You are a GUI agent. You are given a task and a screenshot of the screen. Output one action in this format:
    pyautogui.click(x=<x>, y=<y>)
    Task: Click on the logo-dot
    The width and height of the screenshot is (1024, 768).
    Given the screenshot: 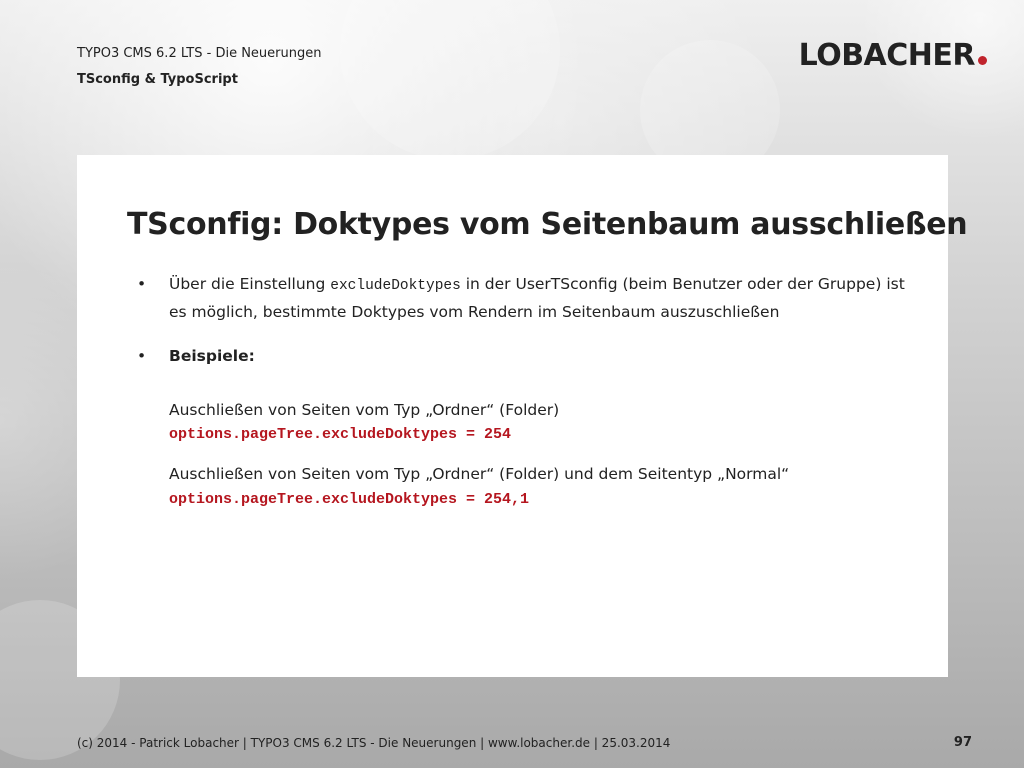 What is the action you would take?
    pyautogui.click(x=982, y=60)
    